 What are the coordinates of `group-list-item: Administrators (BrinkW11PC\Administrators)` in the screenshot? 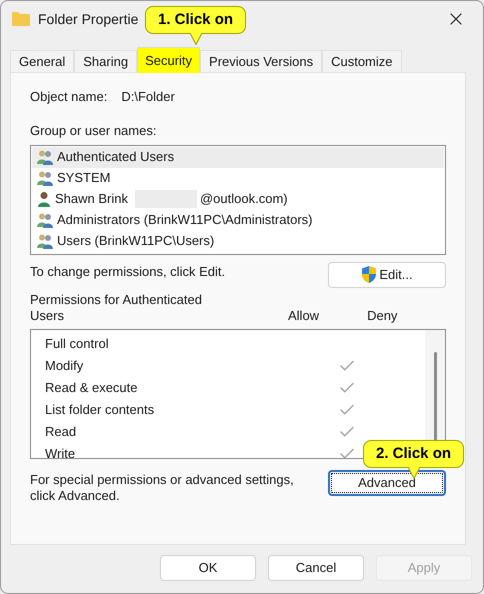 It's located at (238, 220).